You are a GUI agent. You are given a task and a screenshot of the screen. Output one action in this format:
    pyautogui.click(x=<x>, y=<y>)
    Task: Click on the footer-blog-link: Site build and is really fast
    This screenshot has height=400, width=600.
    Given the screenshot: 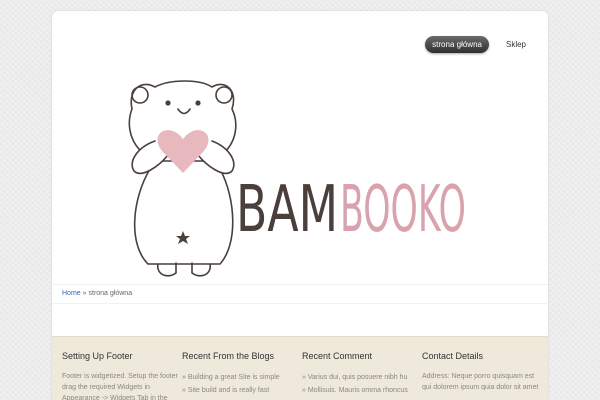 What is the action you would take?
    pyautogui.click(x=242, y=390)
    